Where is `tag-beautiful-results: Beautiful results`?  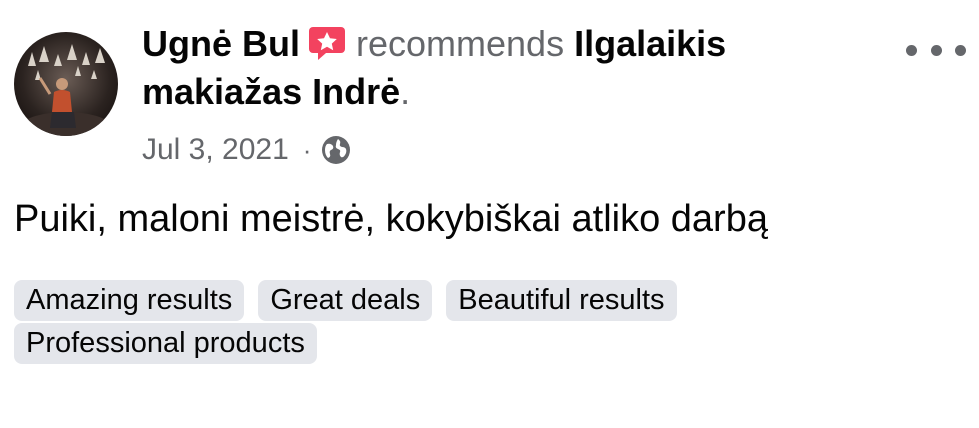
tag-beautiful-results: Beautiful results is located at coordinates (561, 300).